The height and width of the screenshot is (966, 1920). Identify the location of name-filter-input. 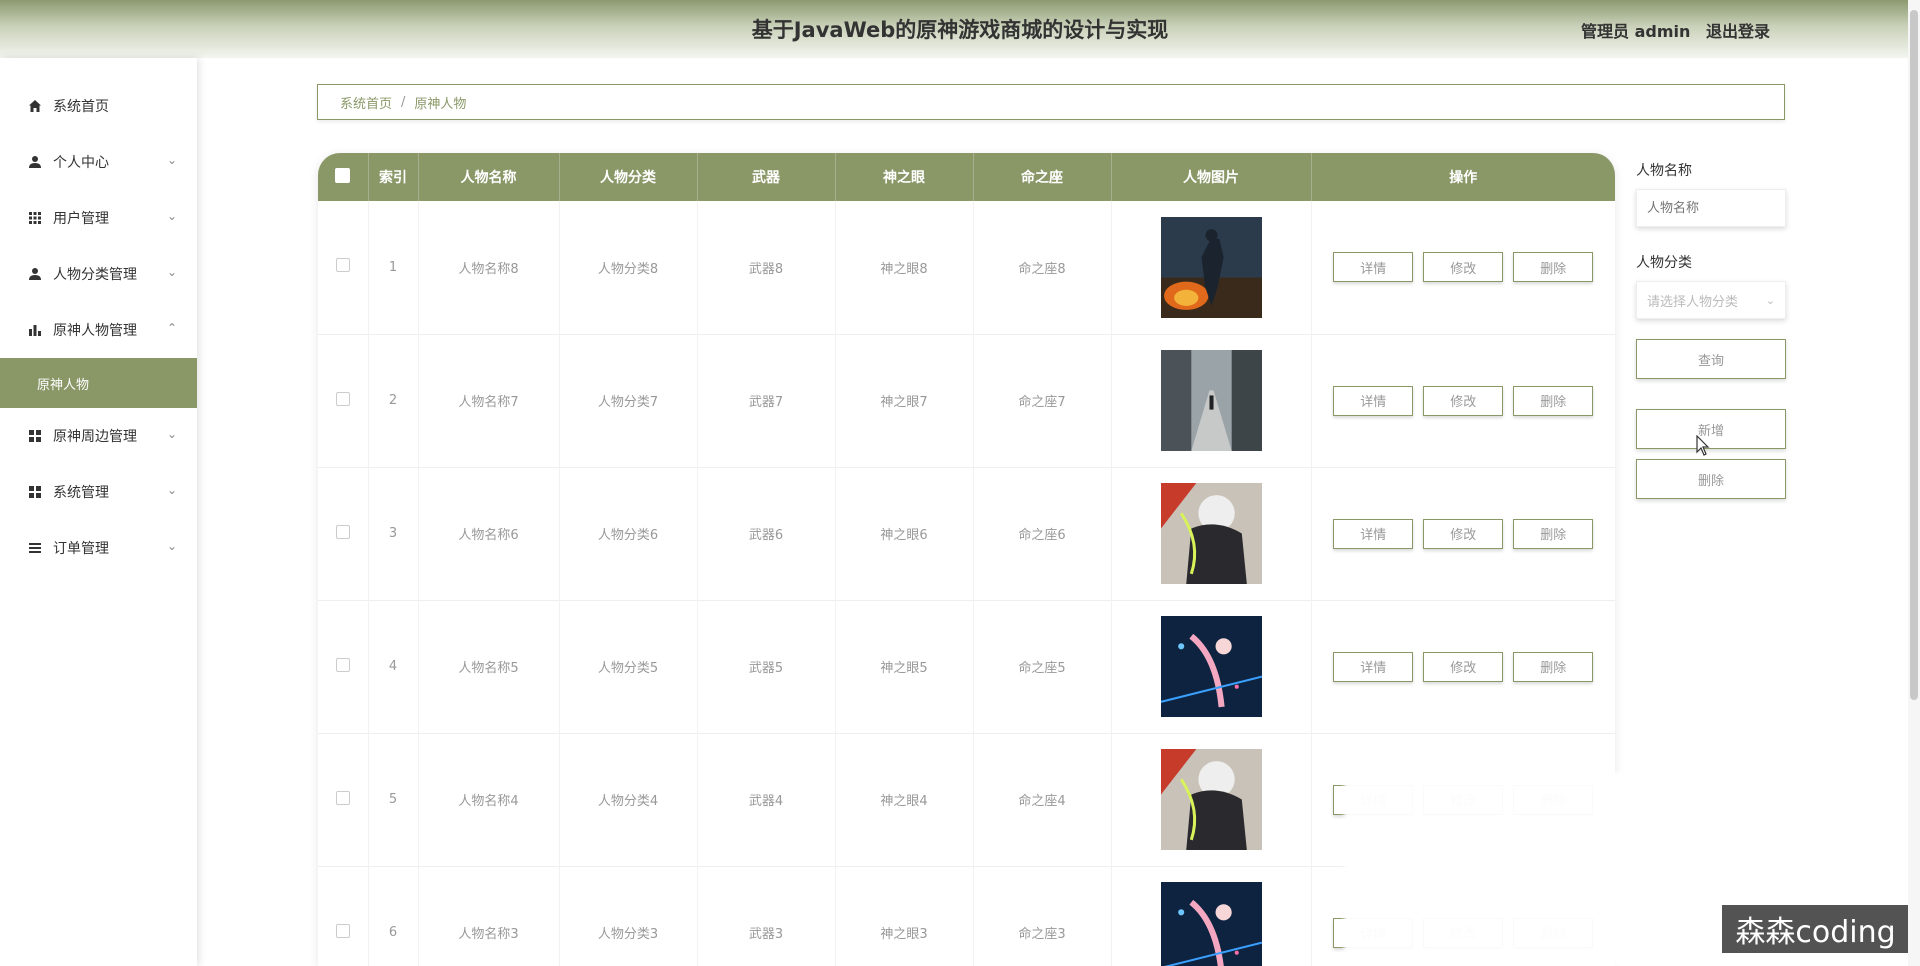
(1711, 208).